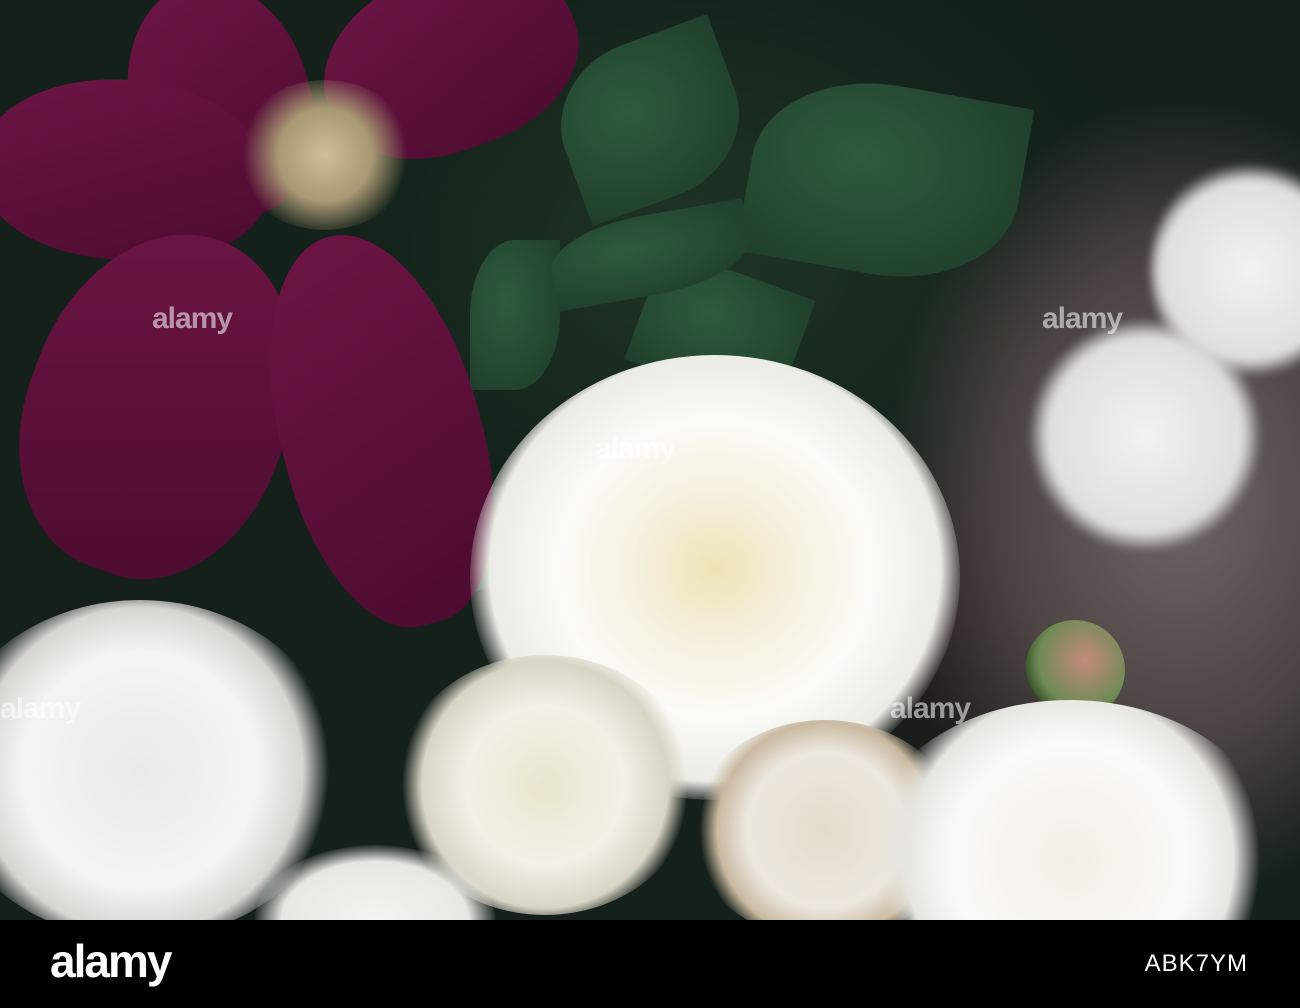 The image size is (1300, 1008). Describe the element at coordinates (650, 964) in the screenshot. I see `footer-bar: alamy ABK7YM` at that location.